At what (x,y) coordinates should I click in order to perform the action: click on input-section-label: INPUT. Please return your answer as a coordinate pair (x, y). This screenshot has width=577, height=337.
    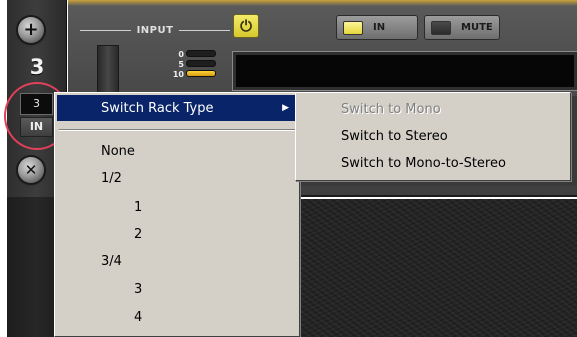
    Looking at the image, I should click on (155, 30).